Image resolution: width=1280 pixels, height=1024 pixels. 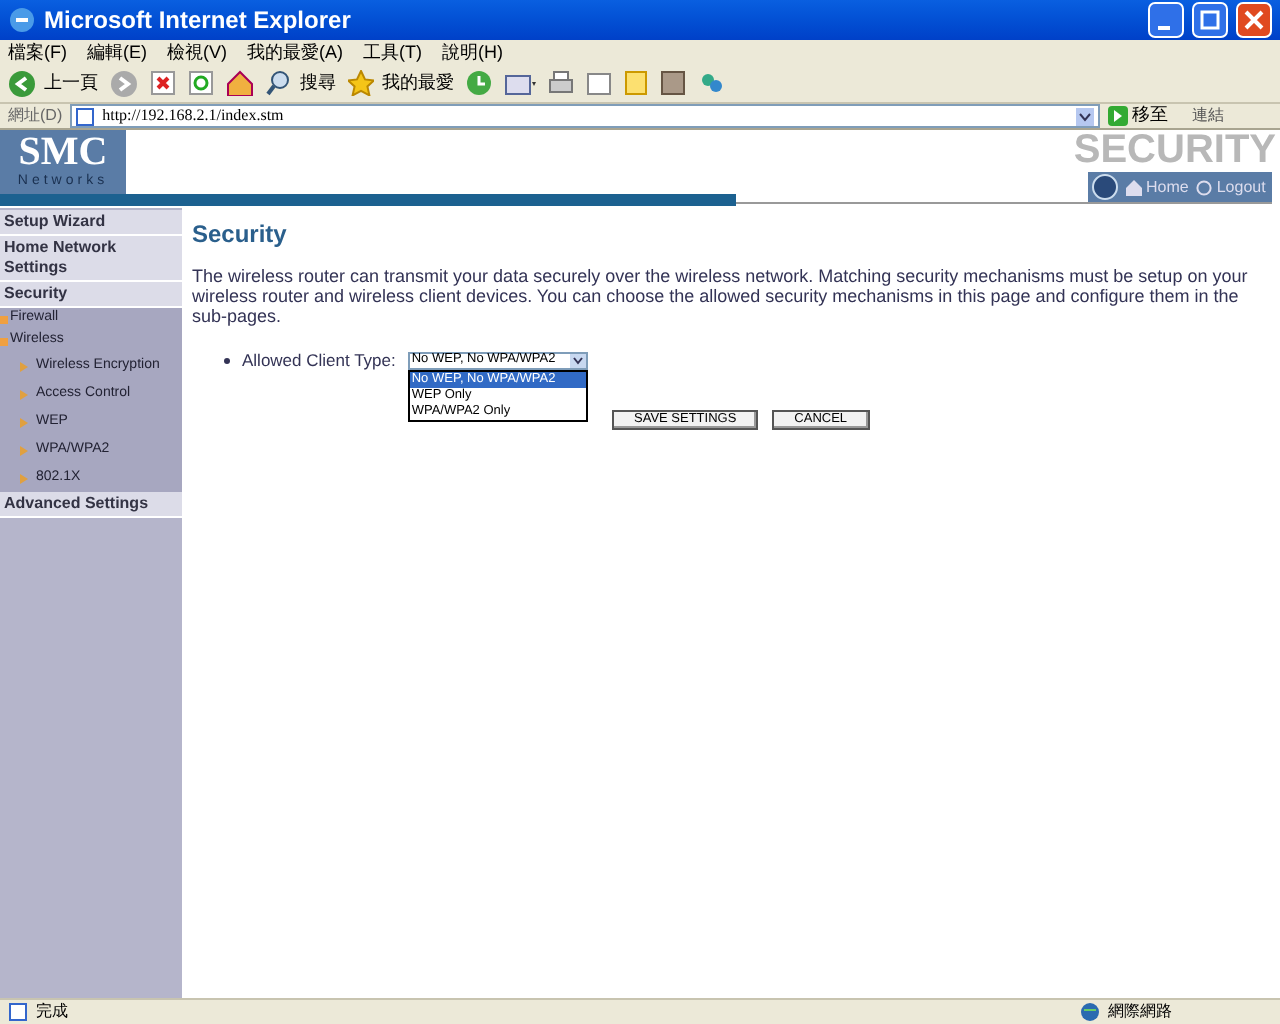 What do you see at coordinates (18, 1012) in the screenshot?
I see `page-status-icon` at bounding box center [18, 1012].